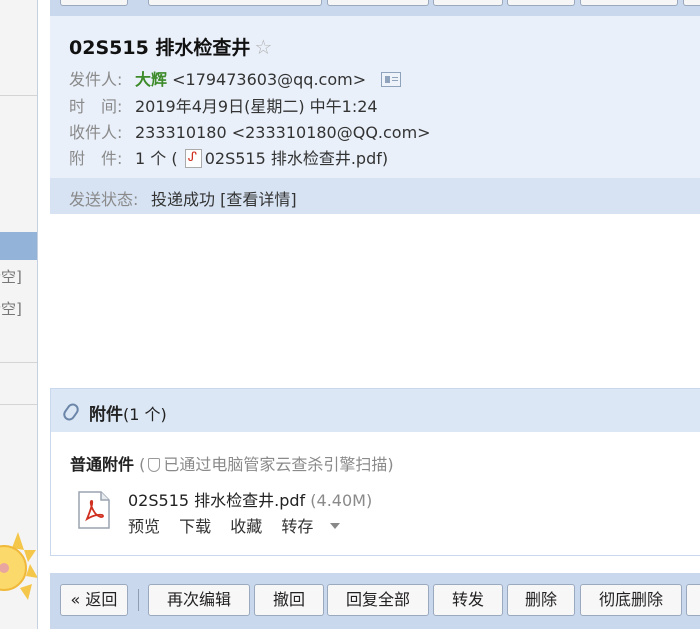  I want to click on reply-all-button: 回复全部, so click(378, 600).